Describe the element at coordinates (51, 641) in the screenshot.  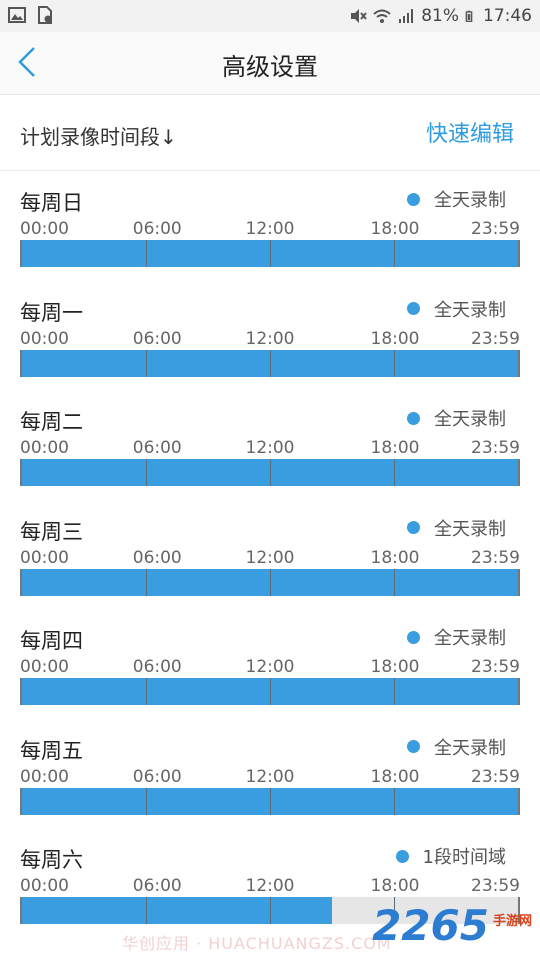
I see `day-name: 每周四` at that location.